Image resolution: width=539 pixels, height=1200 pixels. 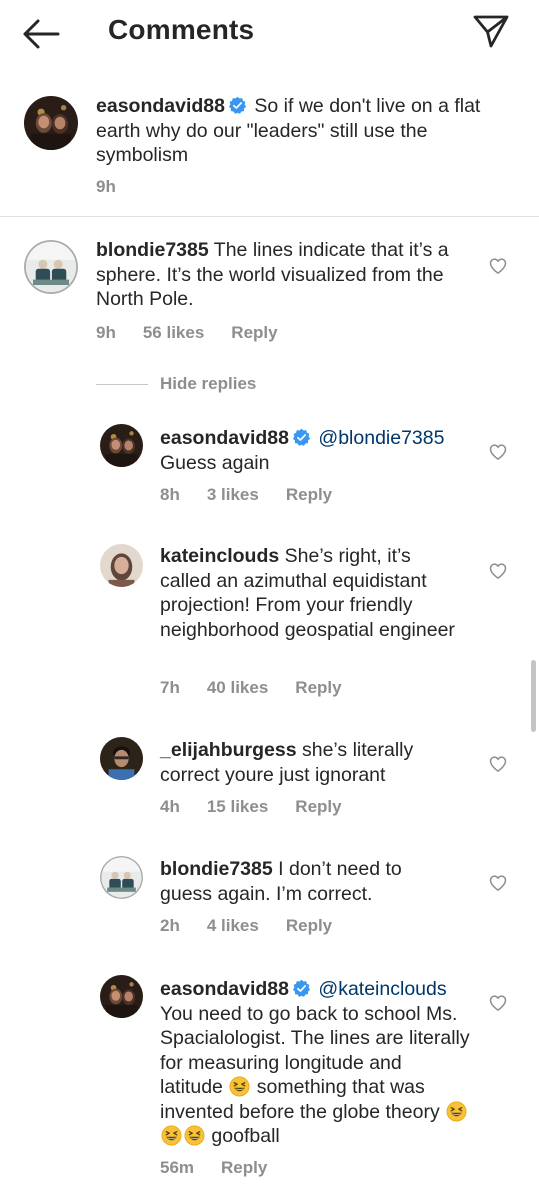 I want to click on page-title: Comments, so click(x=181, y=29).